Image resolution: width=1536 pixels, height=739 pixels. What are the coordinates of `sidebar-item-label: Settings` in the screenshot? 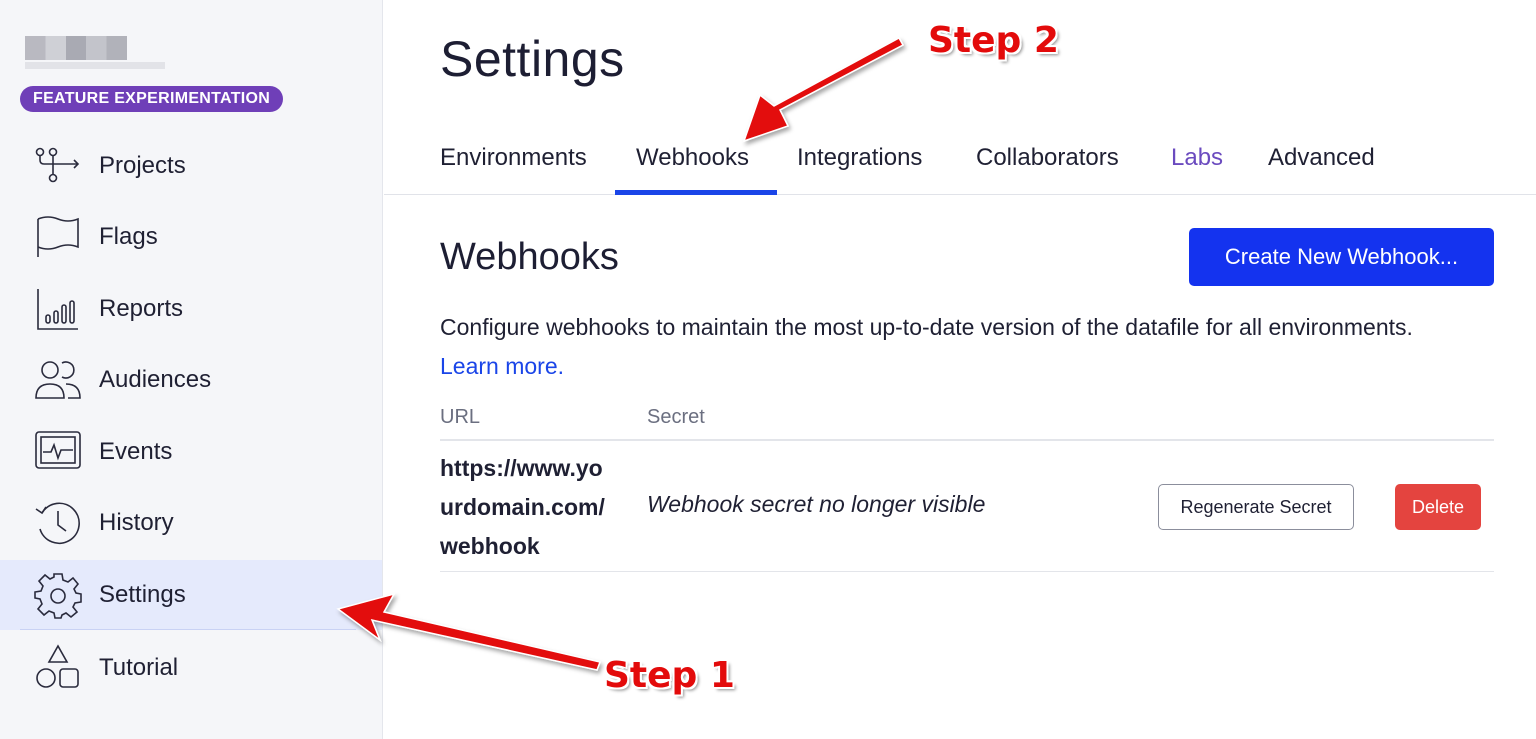 It's located at (142, 594).